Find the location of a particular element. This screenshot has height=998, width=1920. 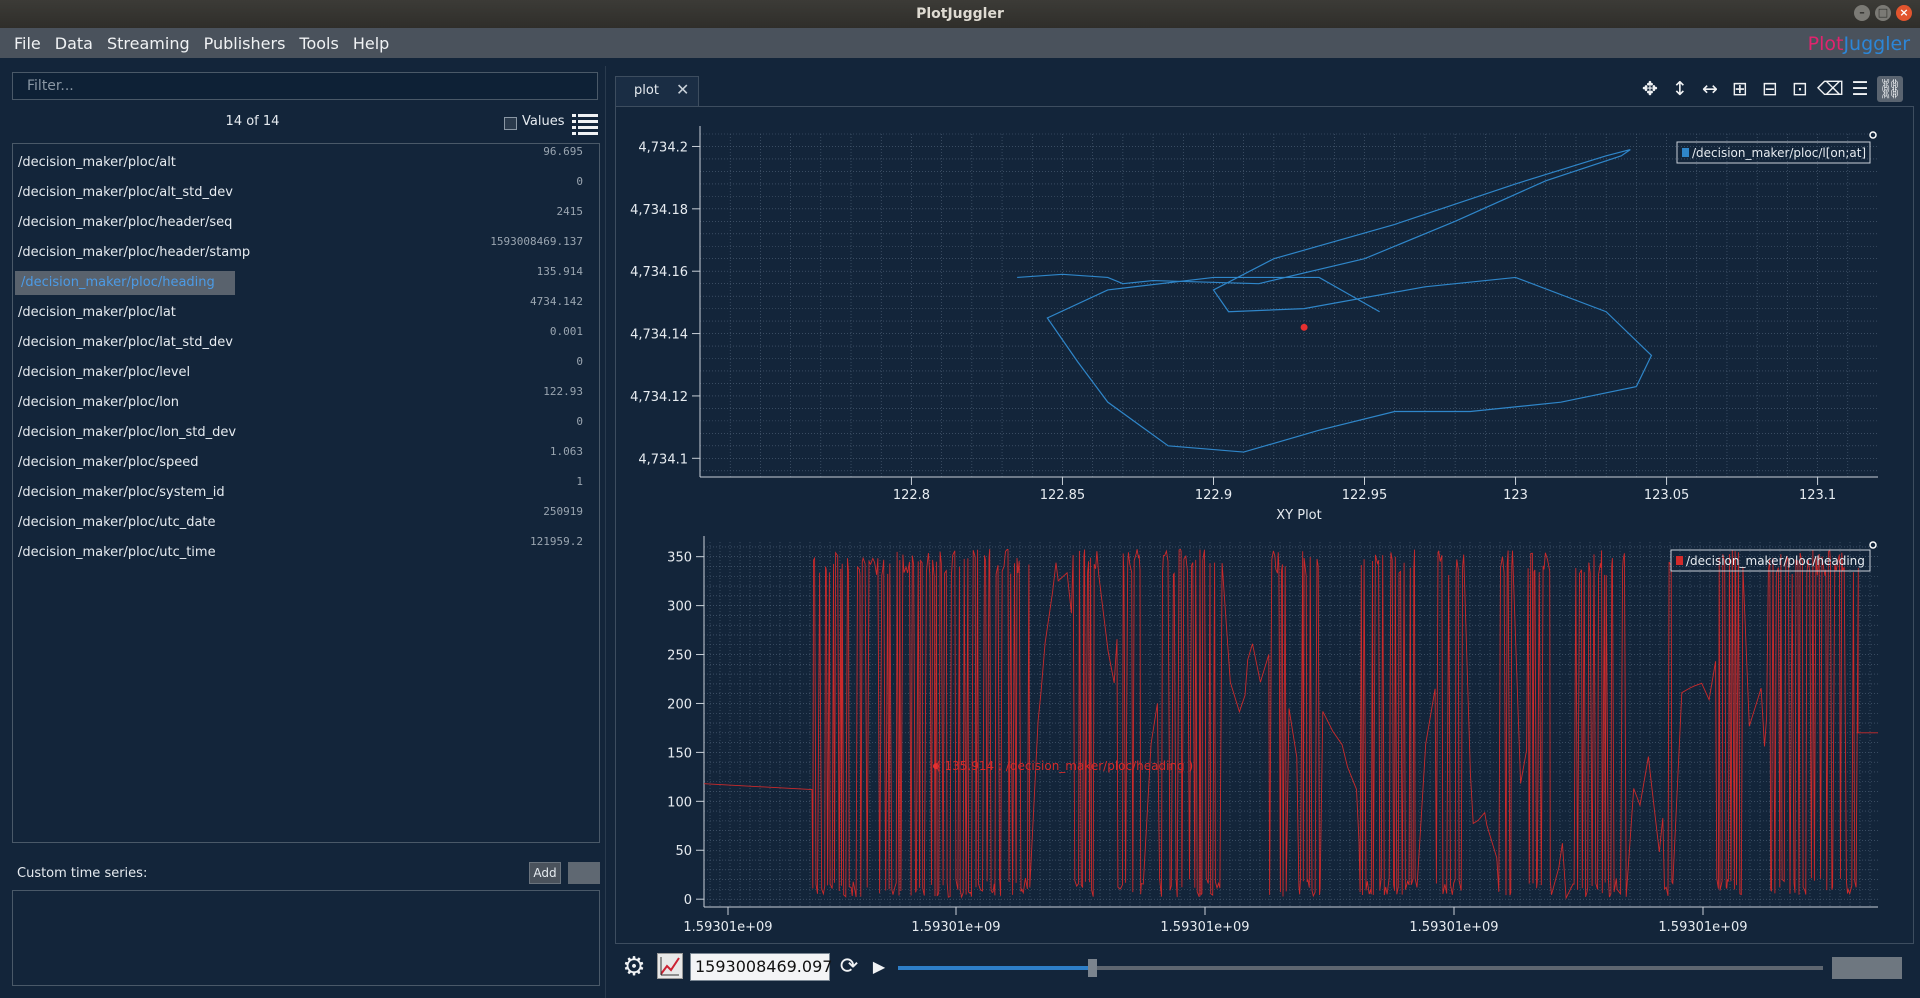

minimize-icon: – is located at coordinates (1862, 13).